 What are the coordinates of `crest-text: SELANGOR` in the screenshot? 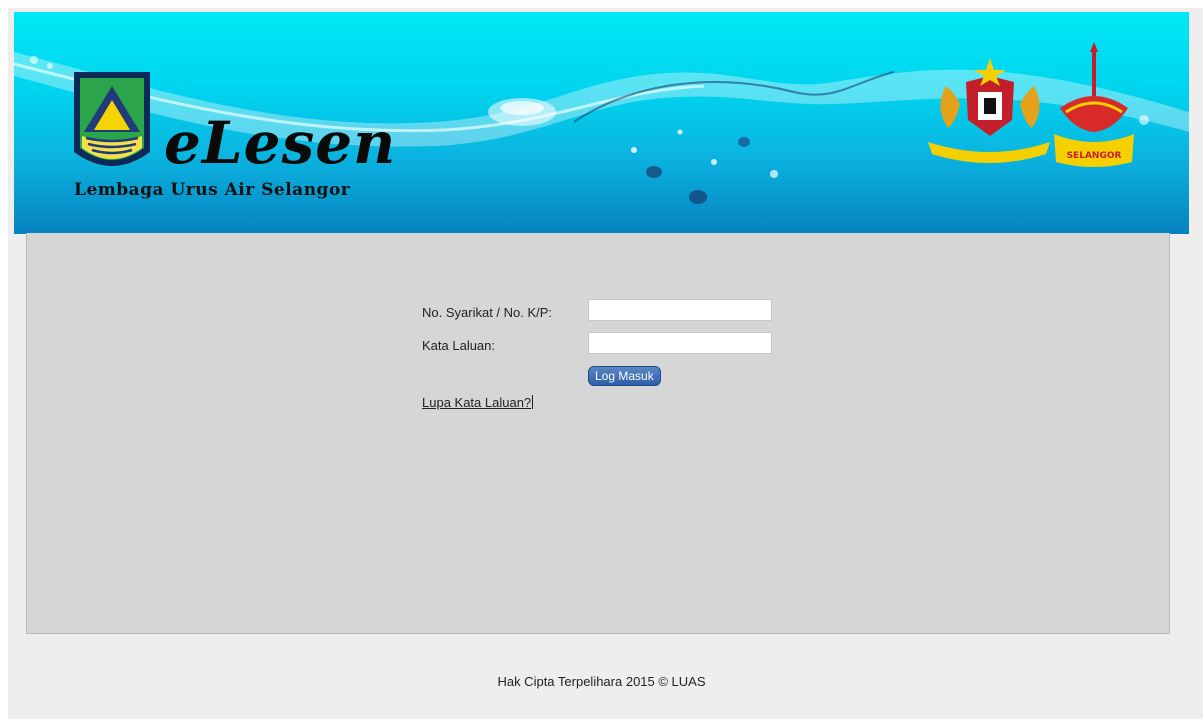 It's located at (1094, 156).